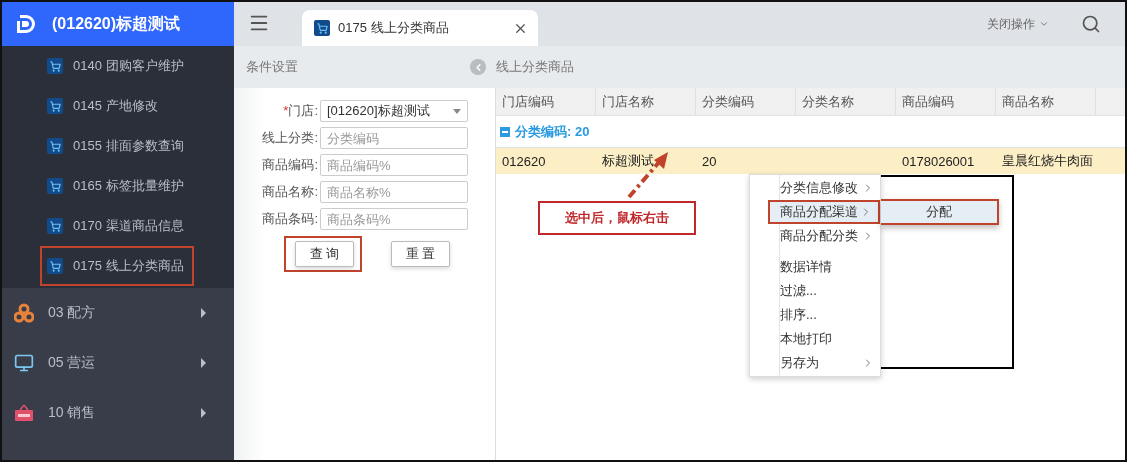 This screenshot has height=462, width=1127. I want to click on logo-icon, so click(26, 24).